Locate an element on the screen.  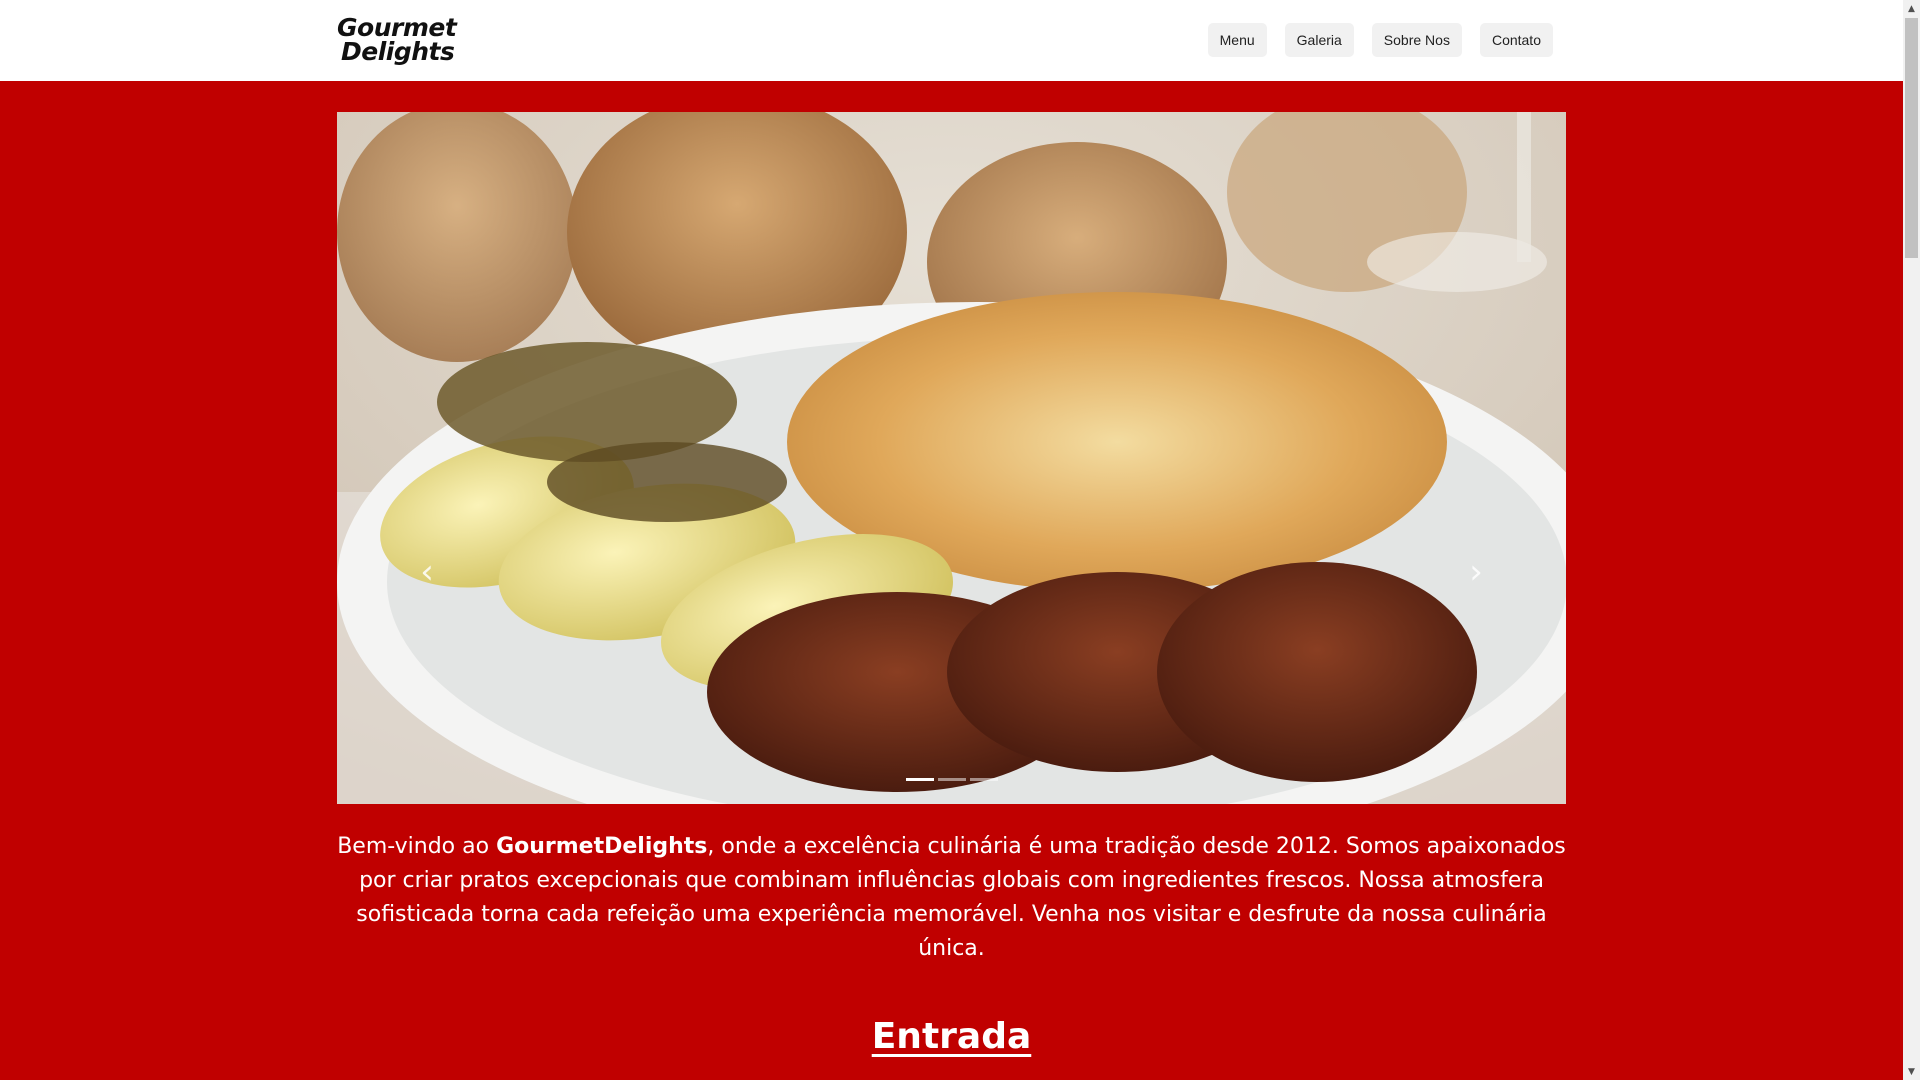
section-title-entrada: Entrada is located at coordinates (951, 1036).